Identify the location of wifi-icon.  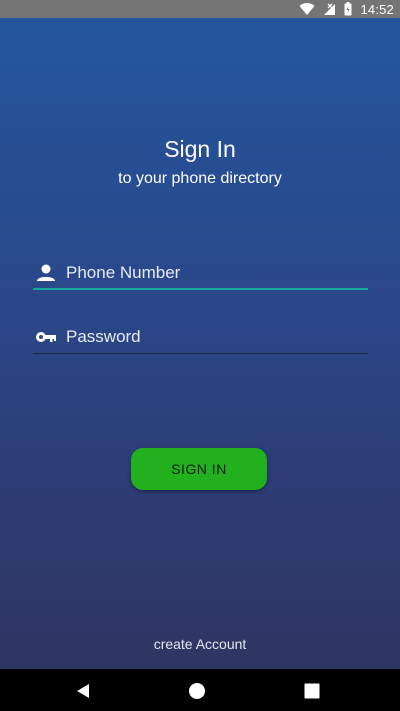
(307, 8).